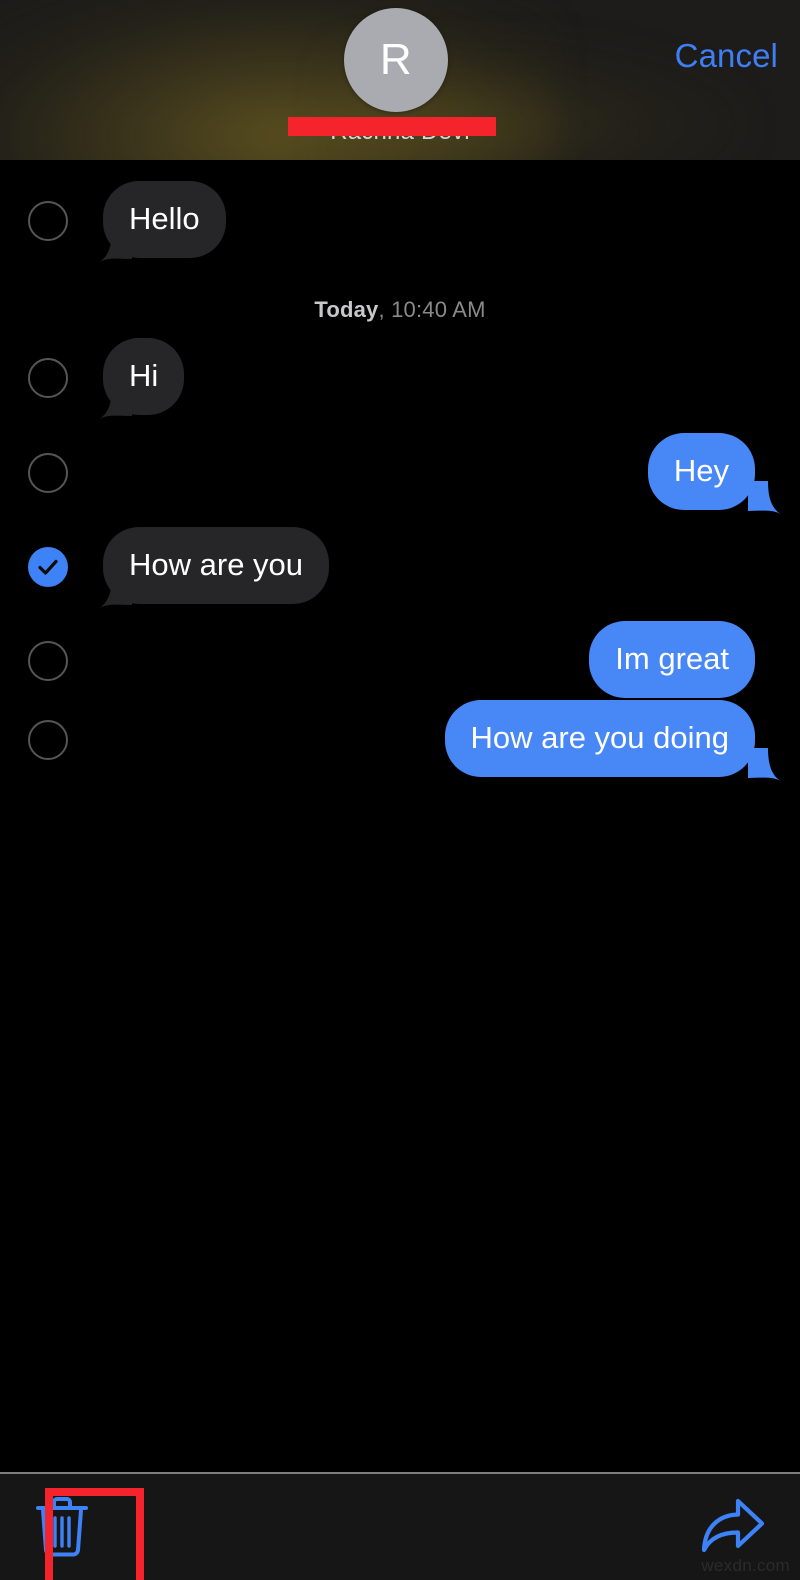 The image size is (800, 1580). What do you see at coordinates (392, 126) in the screenshot?
I see `contact-name-redaction-bar` at bounding box center [392, 126].